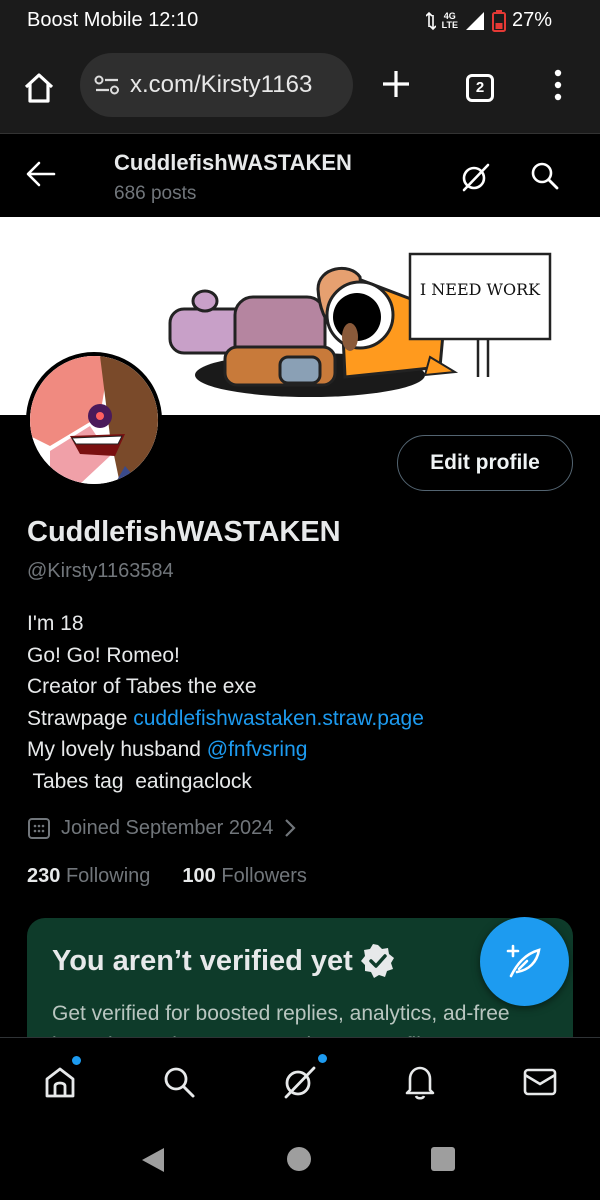  What do you see at coordinates (480, 88) in the screenshot?
I see `tab-switcher-button: 2` at bounding box center [480, 88].